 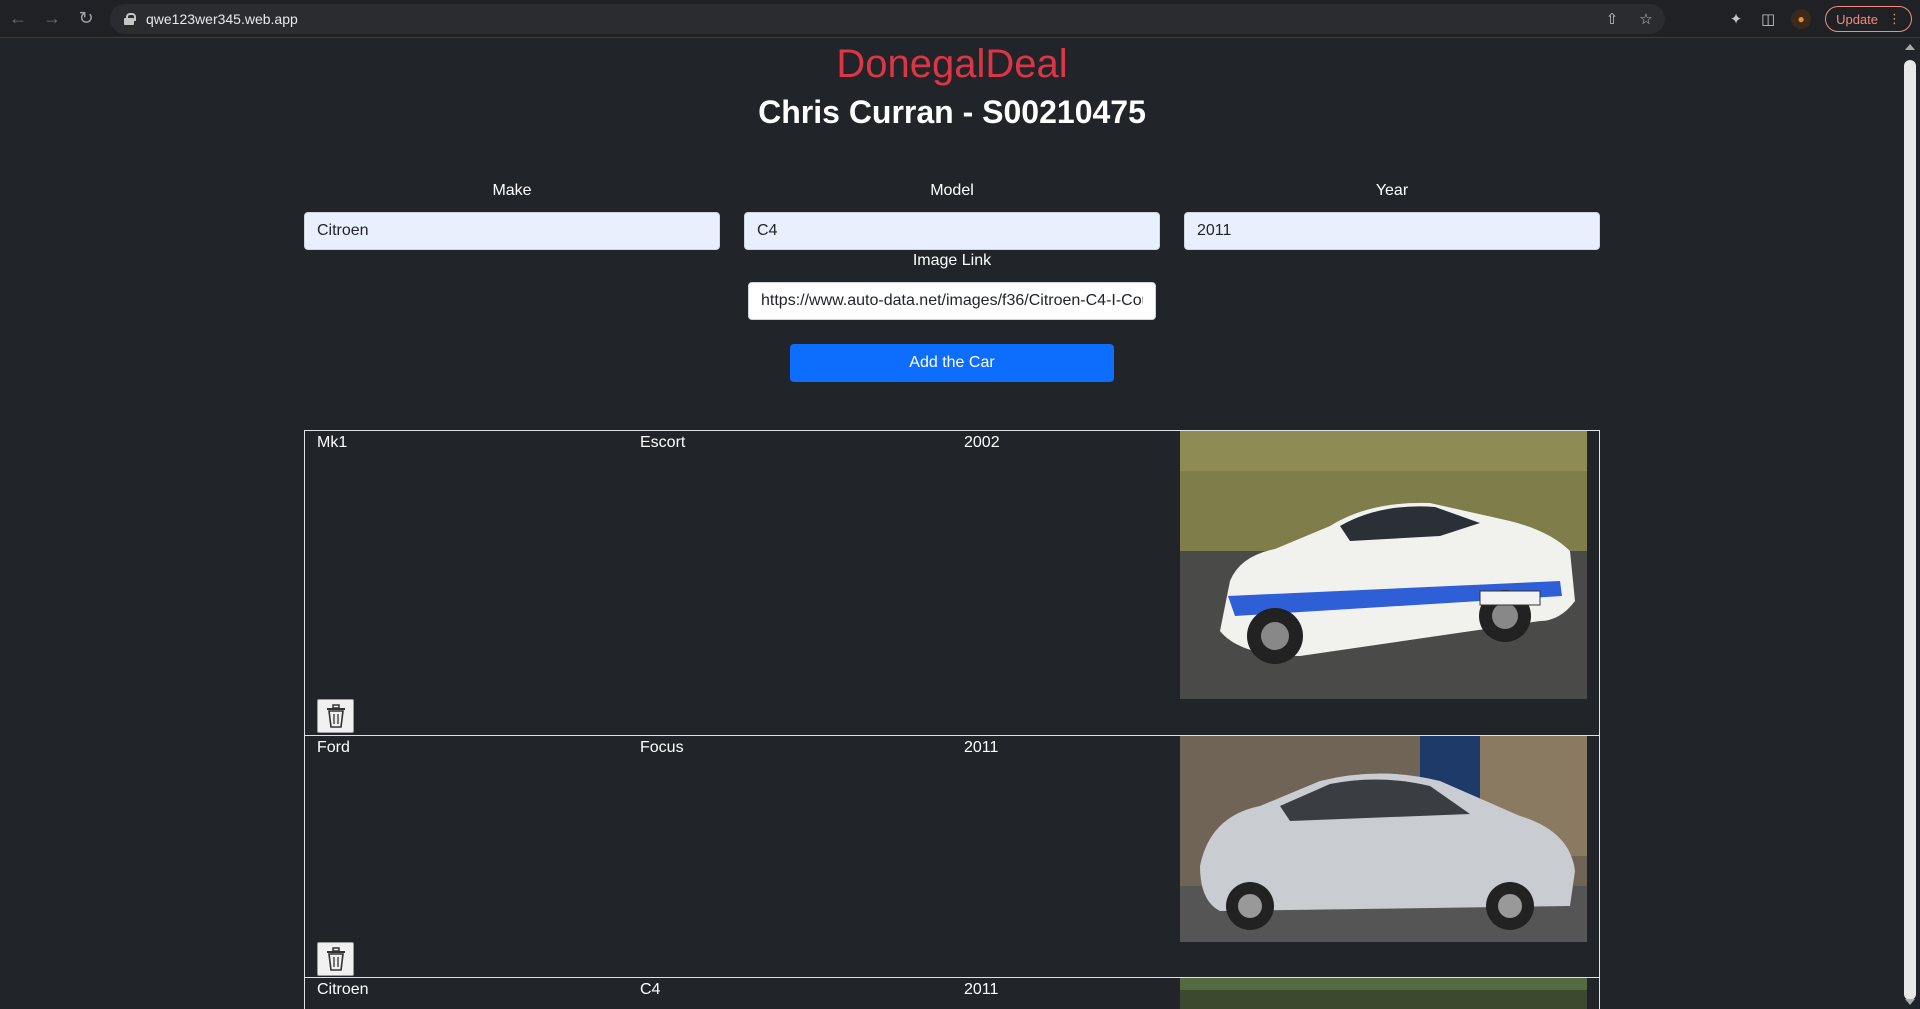 What do you see at coordinates (952, 190) in the screenshot?
I see `model-label: Model` at bounding box center [952, 190].